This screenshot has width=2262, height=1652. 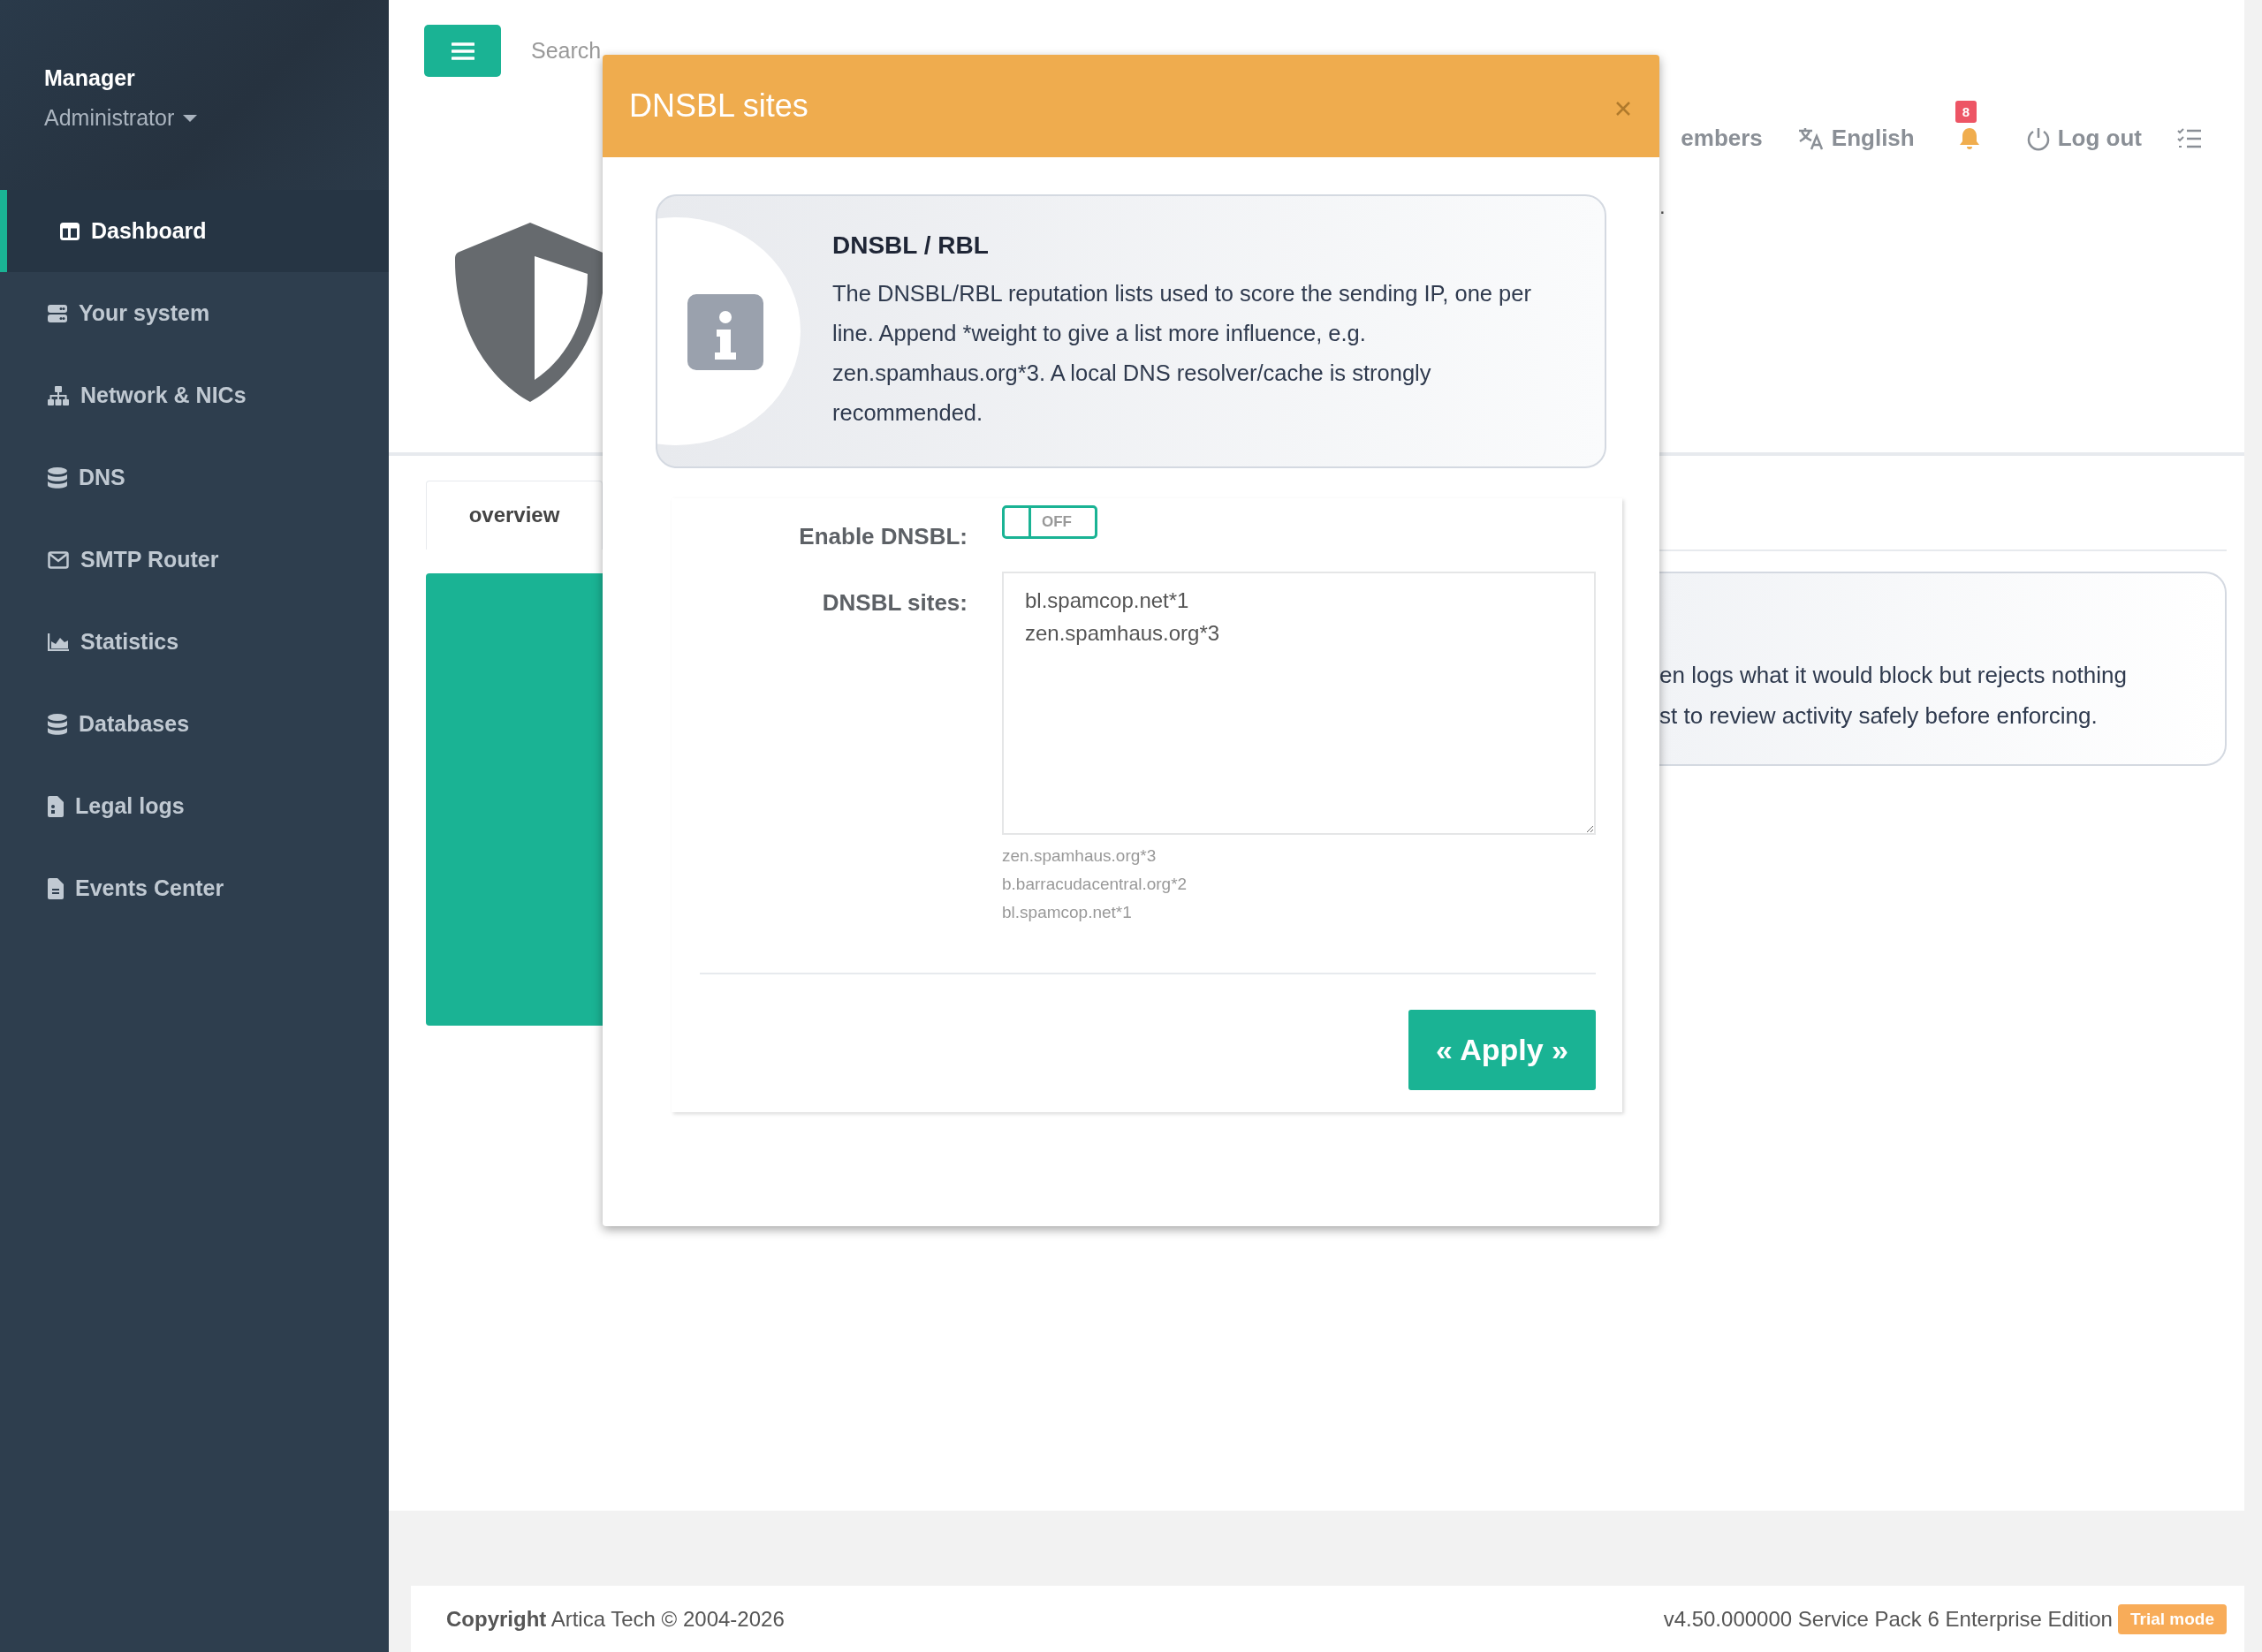 I want to click on menu-icon, so click(x=462, y=51).